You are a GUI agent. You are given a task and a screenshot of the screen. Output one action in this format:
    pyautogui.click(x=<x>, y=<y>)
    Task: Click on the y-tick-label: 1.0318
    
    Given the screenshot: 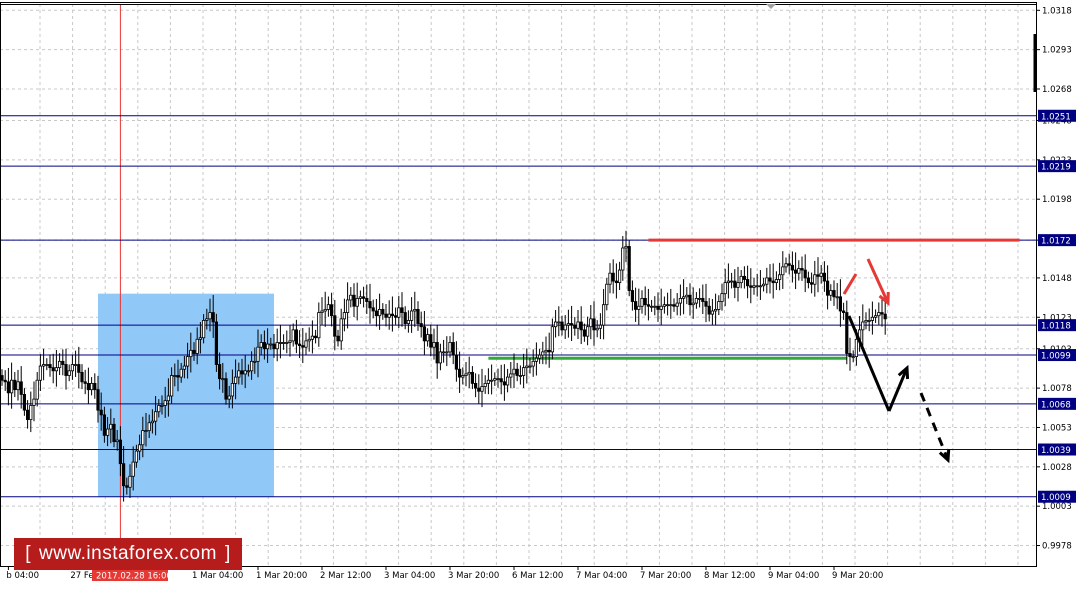 What is the action you would take?
    pyautogui.click(x=1057, y=11)
    